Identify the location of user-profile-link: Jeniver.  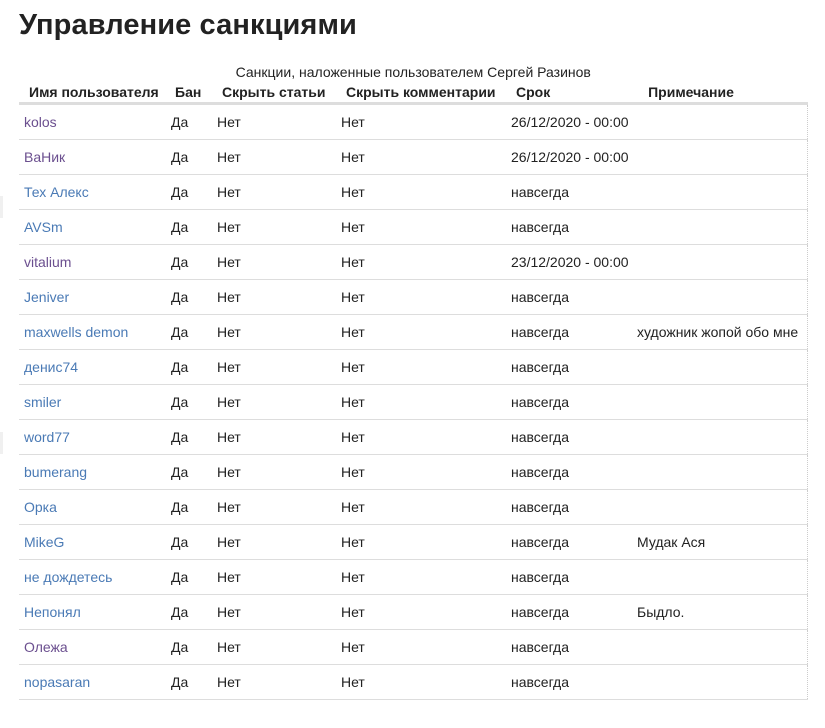
(46, 297).